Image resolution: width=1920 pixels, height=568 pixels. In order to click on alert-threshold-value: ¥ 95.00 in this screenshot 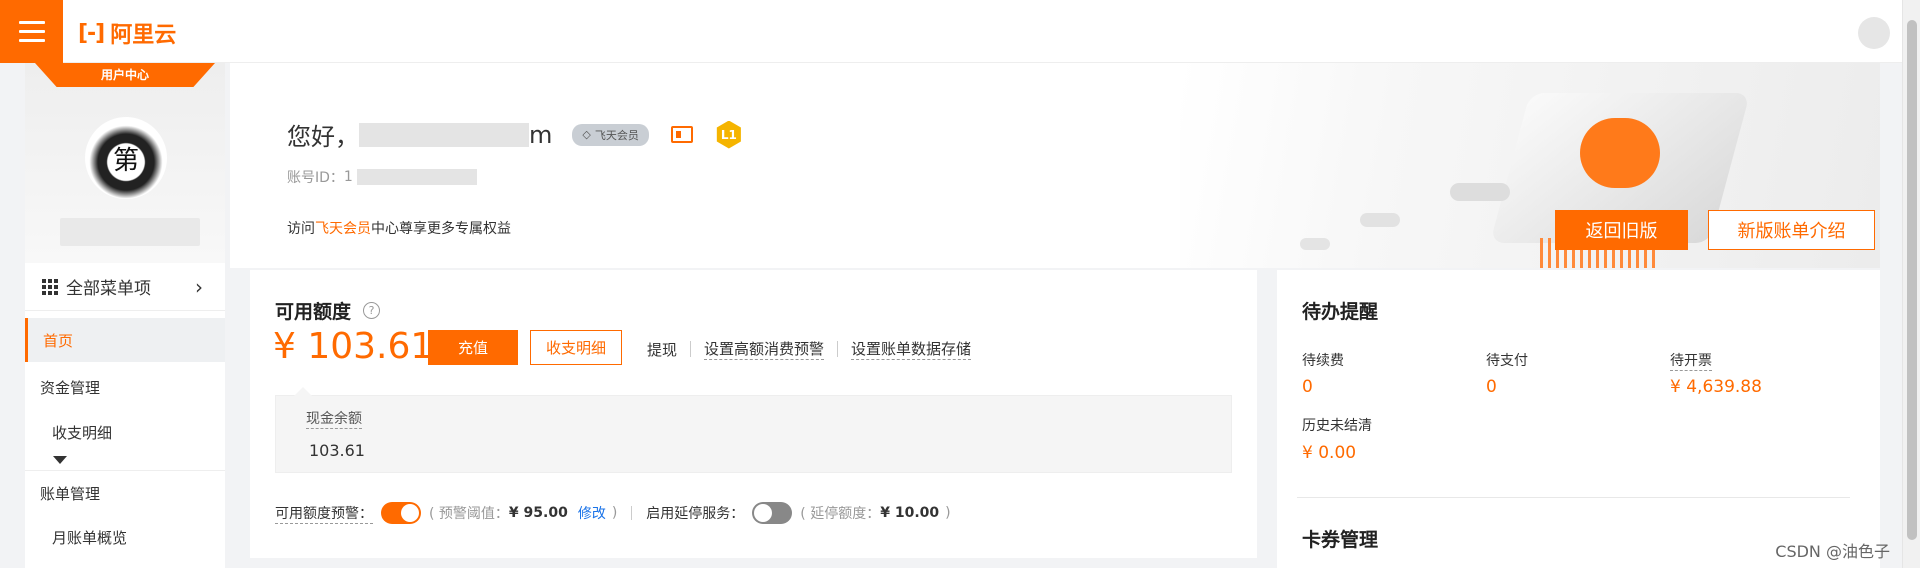, I will do `click(538, 513)`.